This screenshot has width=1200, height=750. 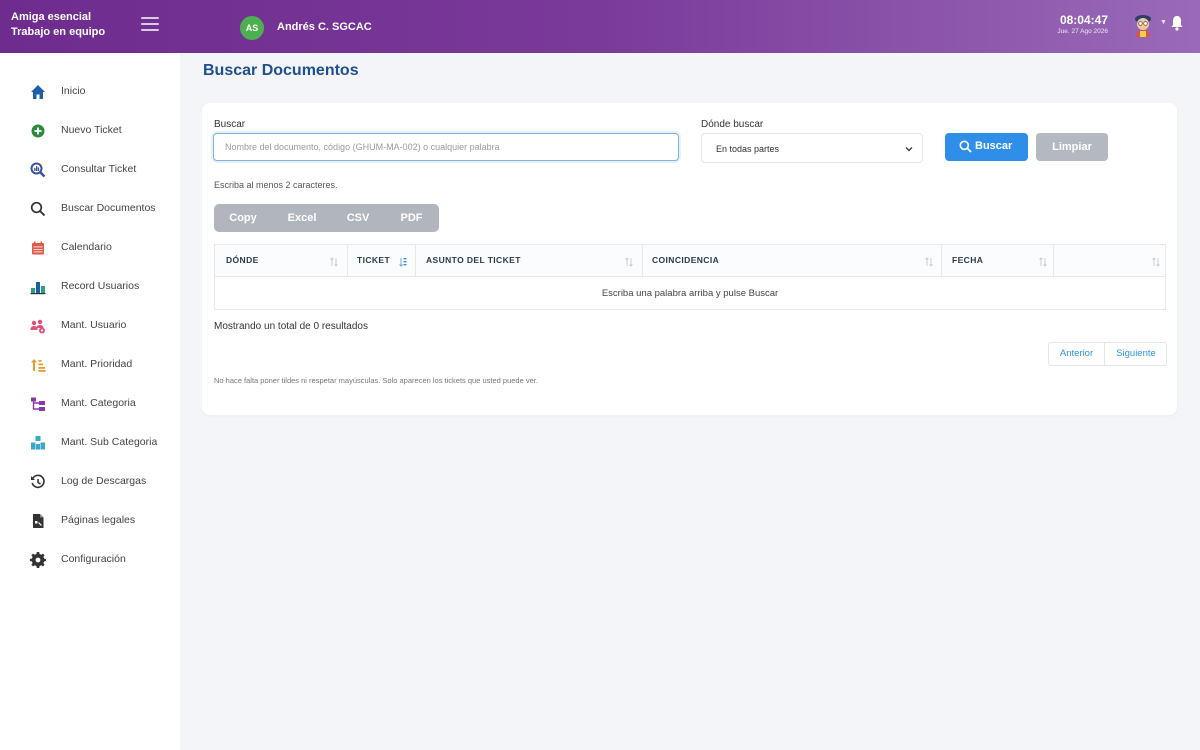 I want to click on calendar-icon, so click(x=38, y=248).